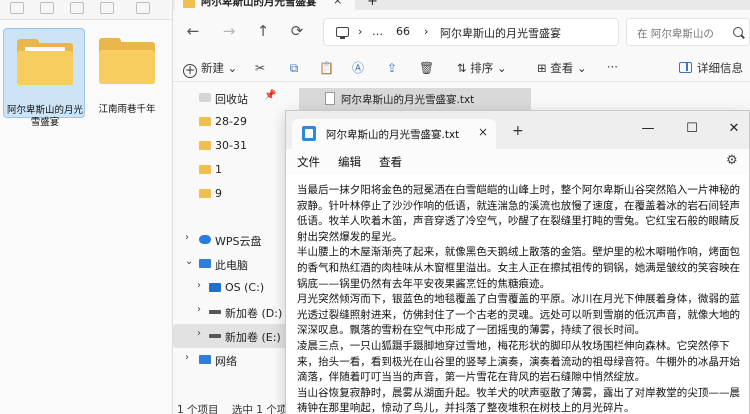 The width and height of the screenshot is (750, 414). What do you see at coordinates (233, 122) in the screenshot?
I see `nav-item-folder: 28-29` at bounding box center [233, 122].